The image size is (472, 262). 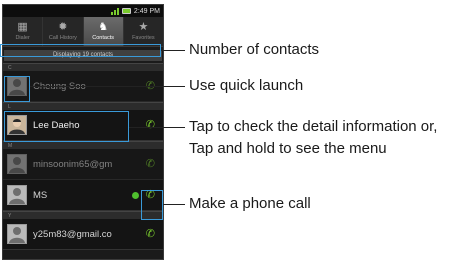 What do you see at coordinates (83, 145) in the screenshot?
I see `section-header: M` at bounding box center [83, 145].